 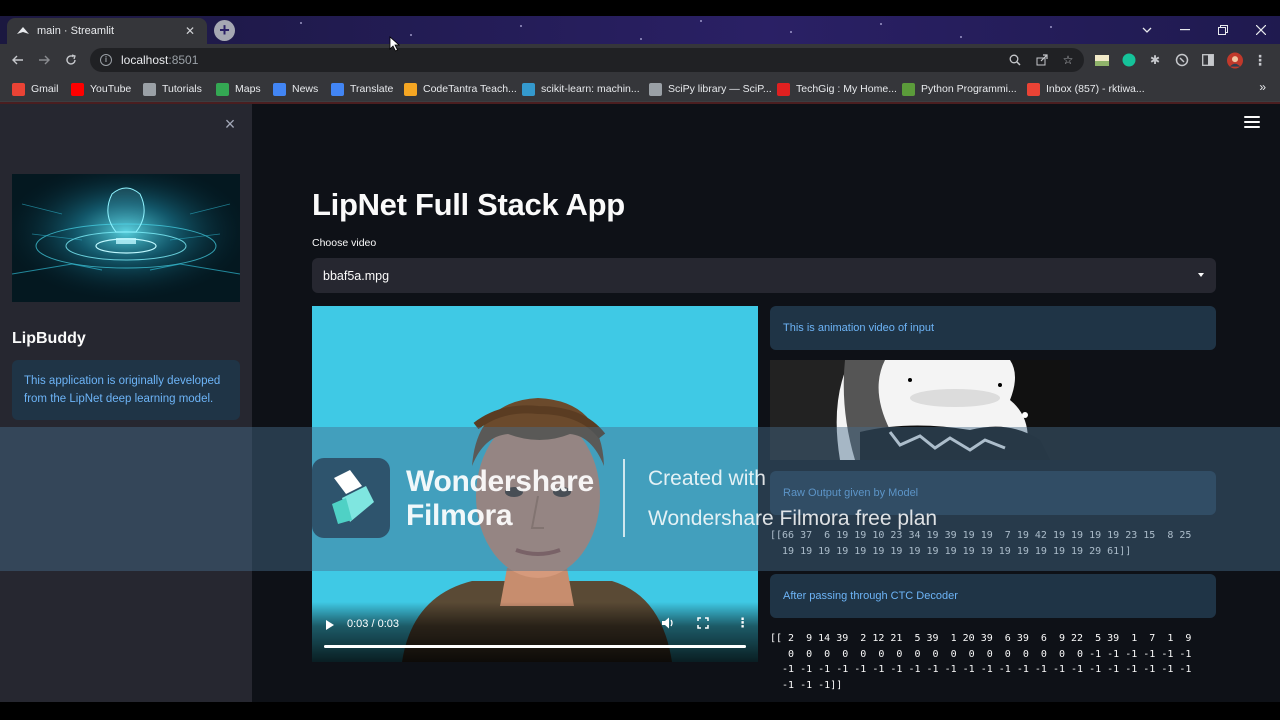 What do you see at coordinates (337, 89) in the screenshot?
I see `translate-icon` at bounding box center [337, 89].